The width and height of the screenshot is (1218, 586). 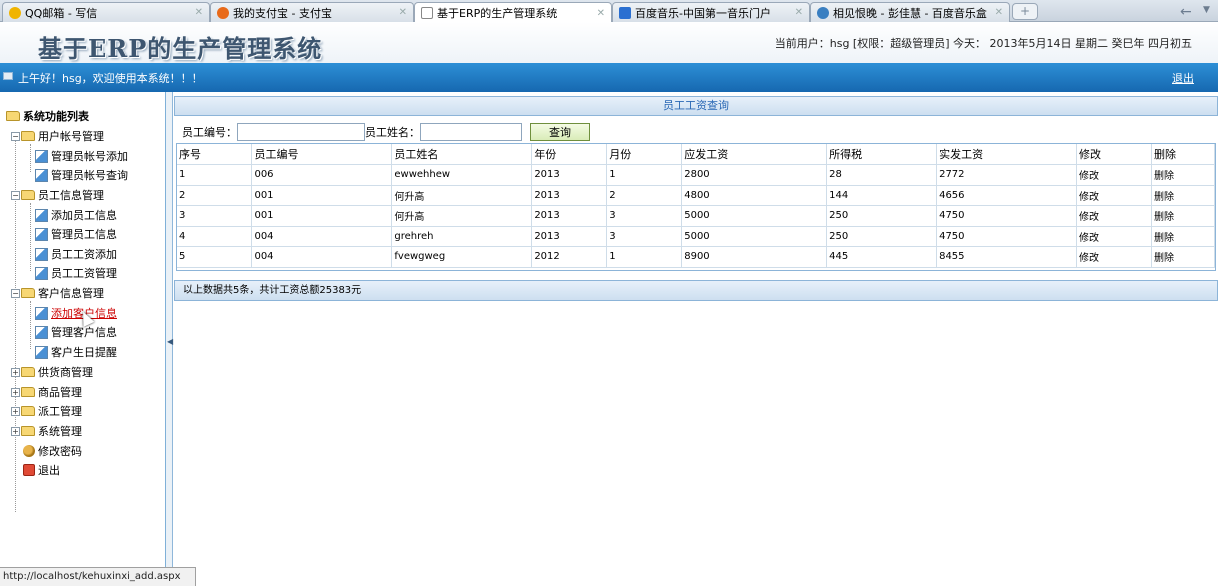 What do you see at coordinates (60, 411) in the screenshot?
I see `sidebar-group-label: 派工管理` at bounding box center [60, 411].